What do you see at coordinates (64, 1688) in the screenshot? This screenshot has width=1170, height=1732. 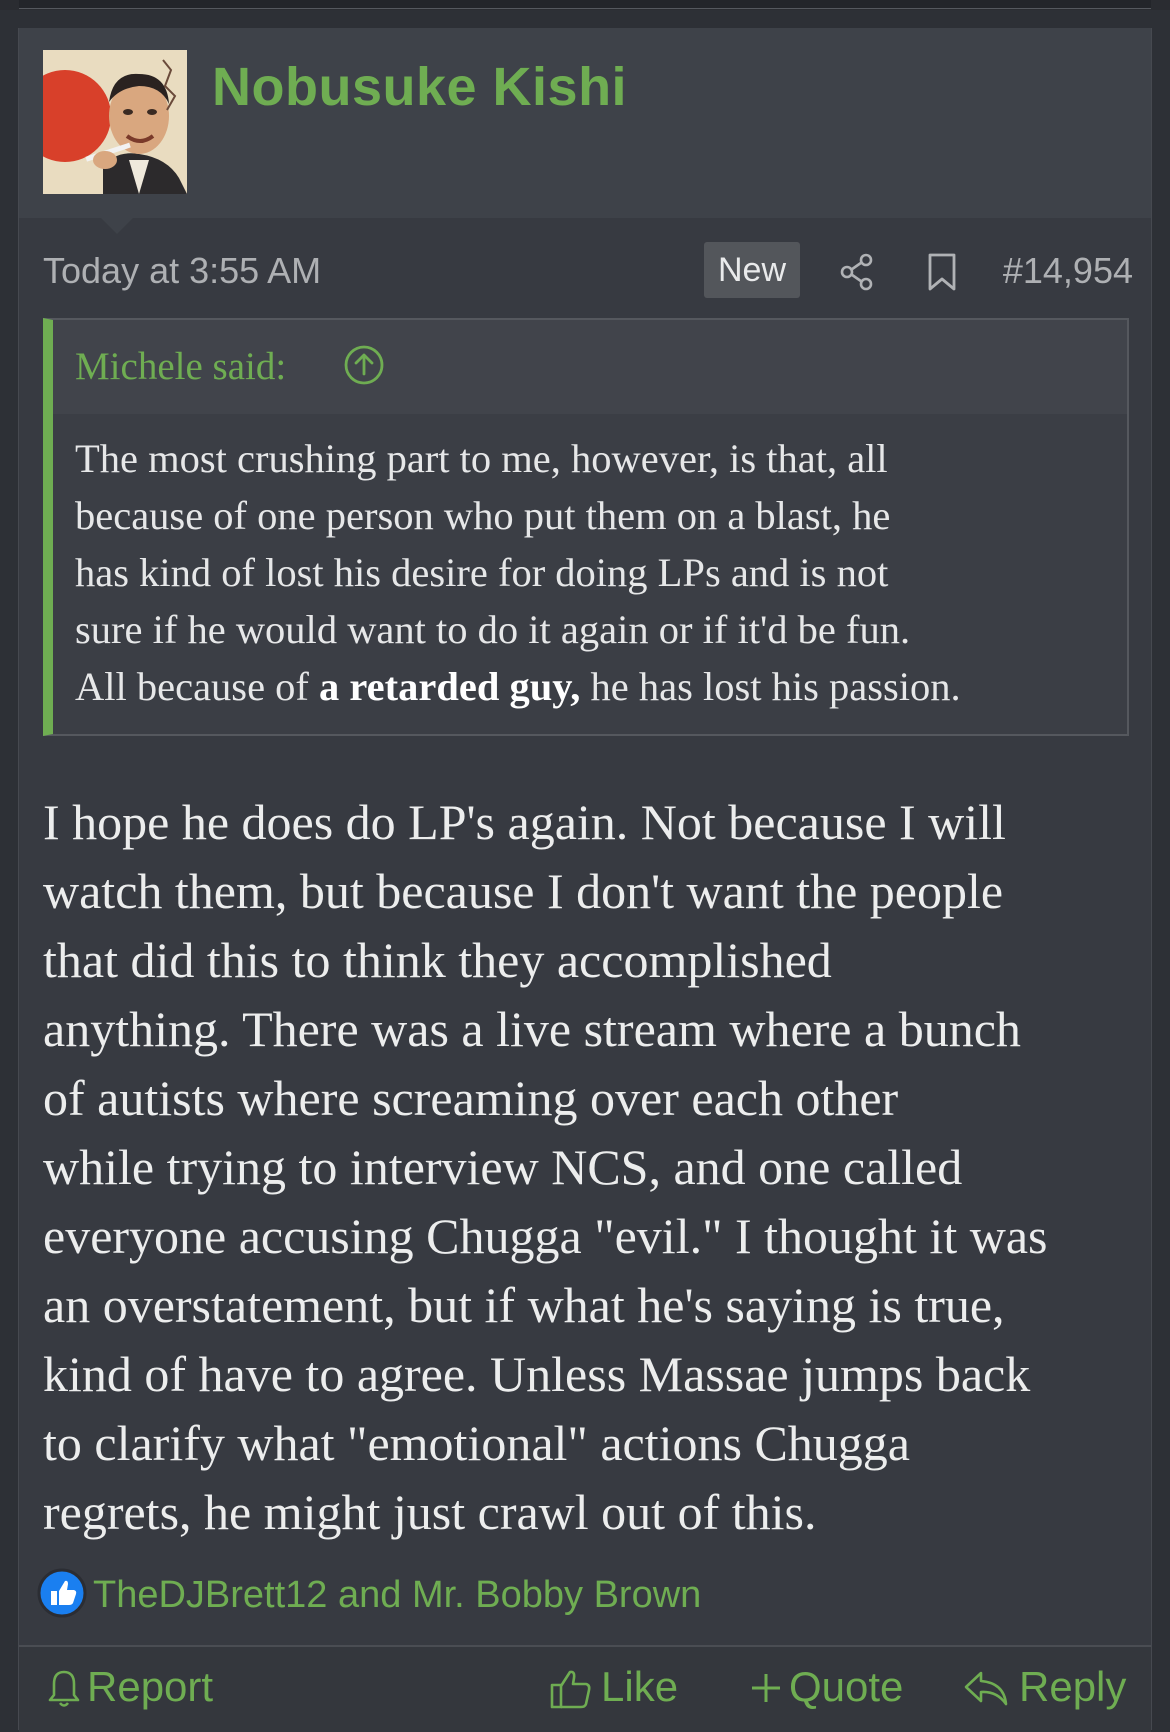 I see `bell-icon` at bounding box center [64, 1688].